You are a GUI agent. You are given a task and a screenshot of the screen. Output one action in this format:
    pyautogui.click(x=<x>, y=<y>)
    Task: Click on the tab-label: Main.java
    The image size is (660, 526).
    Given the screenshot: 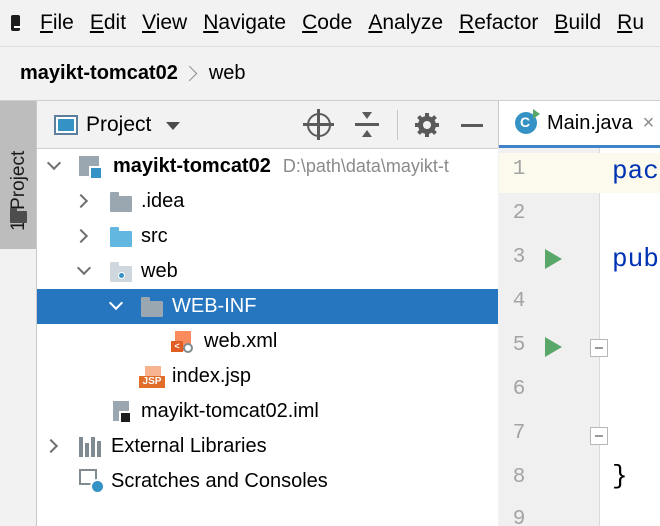 What is the action you would take?
    pyautogui.click(x=590, y=122)
    